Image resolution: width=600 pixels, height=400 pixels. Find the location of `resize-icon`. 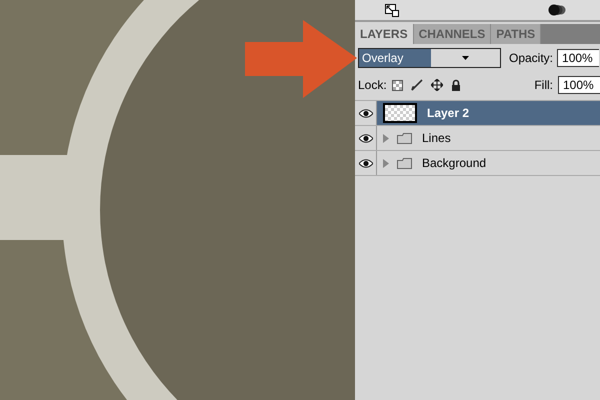

resize-icon is located at coordinates (392, 10).